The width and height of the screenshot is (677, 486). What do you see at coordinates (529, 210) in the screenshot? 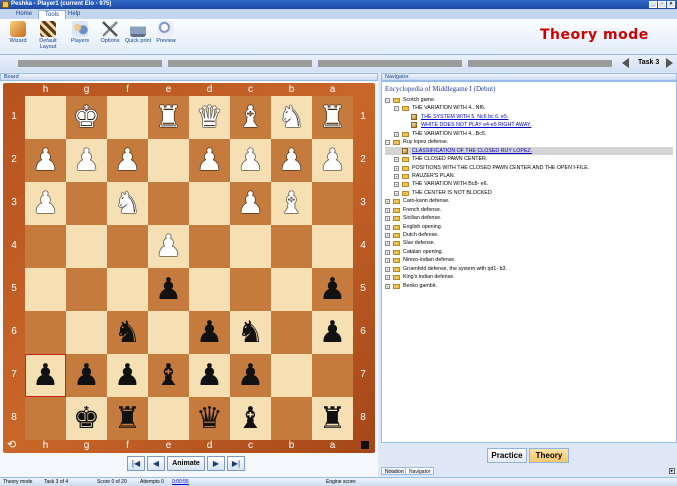
I see `tree-node: + French defense.` at bounding box center [529, 210].